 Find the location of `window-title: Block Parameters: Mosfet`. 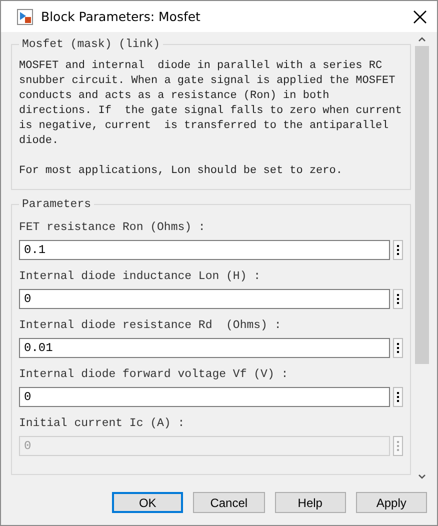

window-title: Block Parameters: Mosfet is located at coordinates (121, 16).